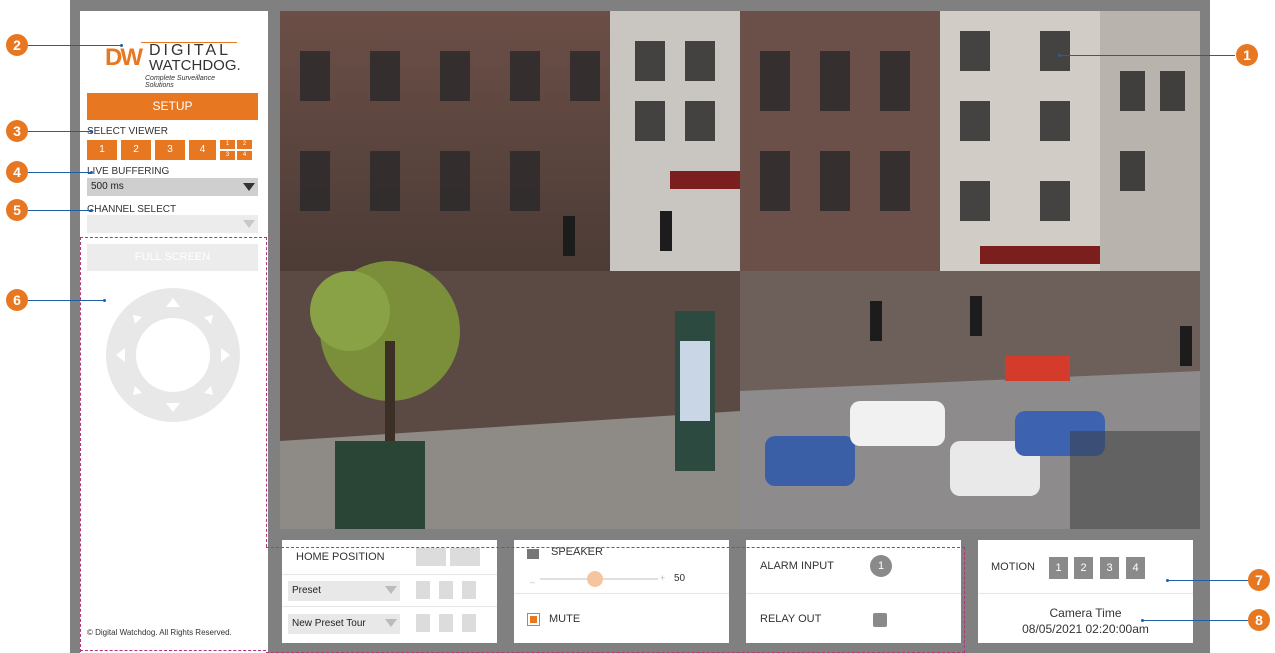 This screenshot has width=1275, height=653. What do you see at coordinates (1259, 580) in the screenshot?
I see `callout-badge-7: 7` at bounding box center [1259, 580].